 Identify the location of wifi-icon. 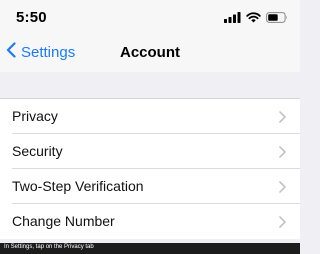
(253, 19).